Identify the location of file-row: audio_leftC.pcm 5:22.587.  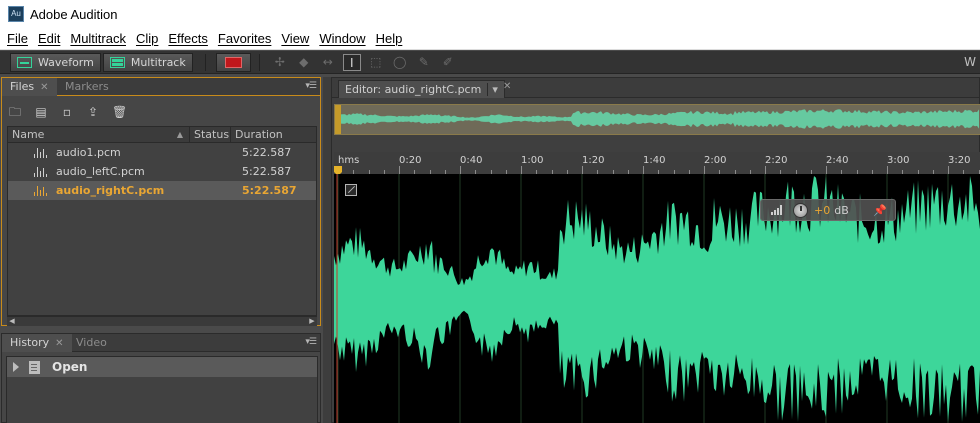
(162, 171).